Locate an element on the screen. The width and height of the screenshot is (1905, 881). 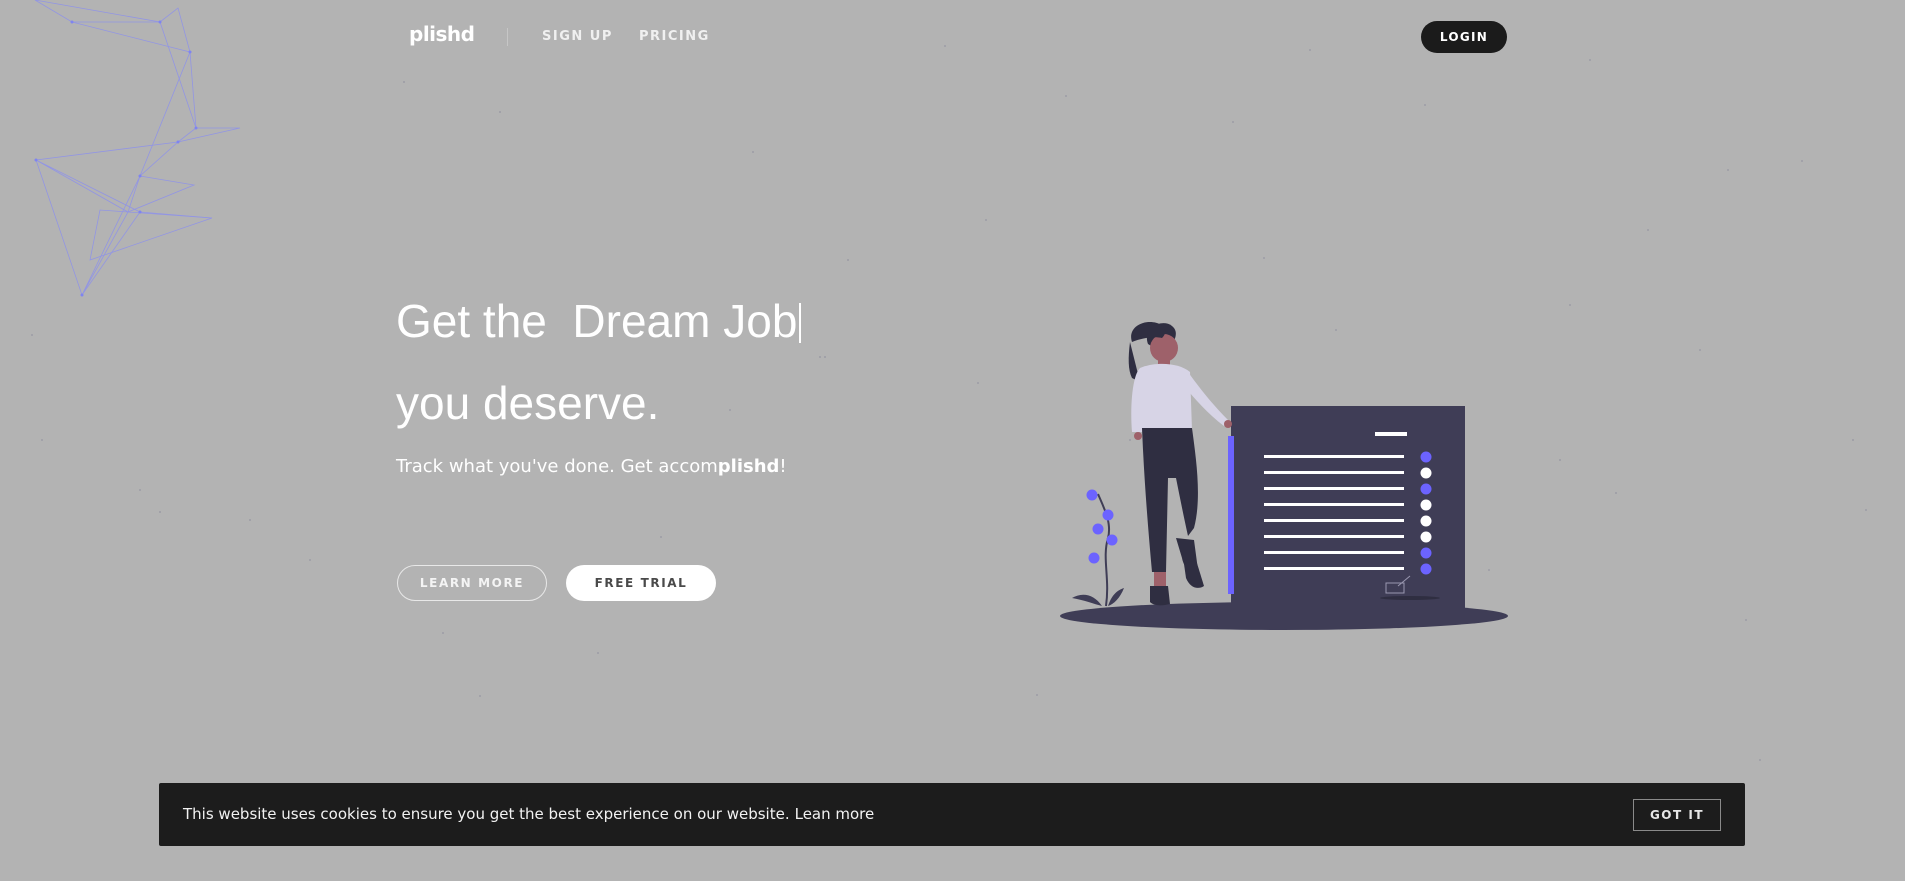
person-with-document-illustration is located at coordinates (1284, 476).